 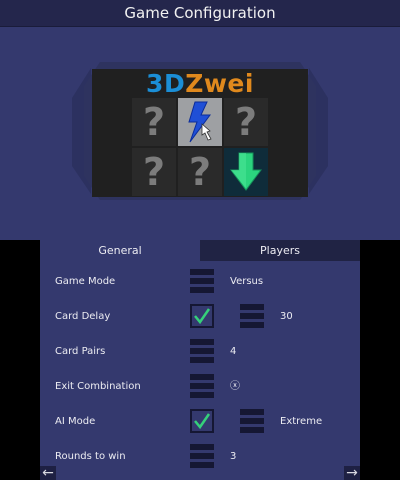 I want to click on setting-label: Rounds to win, so click(x=90, y=456).